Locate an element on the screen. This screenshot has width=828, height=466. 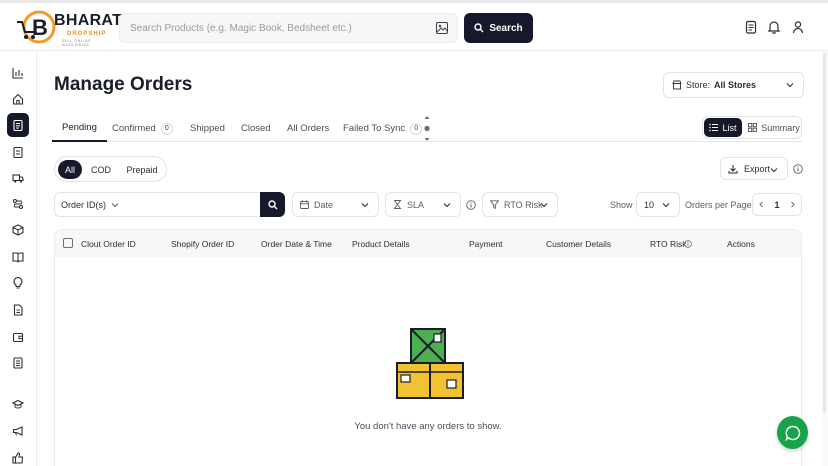
brand-logo: B BHARAT DROPSHIP SELL ONLINE WORLDWIDE is located at coordinates (69, 28).